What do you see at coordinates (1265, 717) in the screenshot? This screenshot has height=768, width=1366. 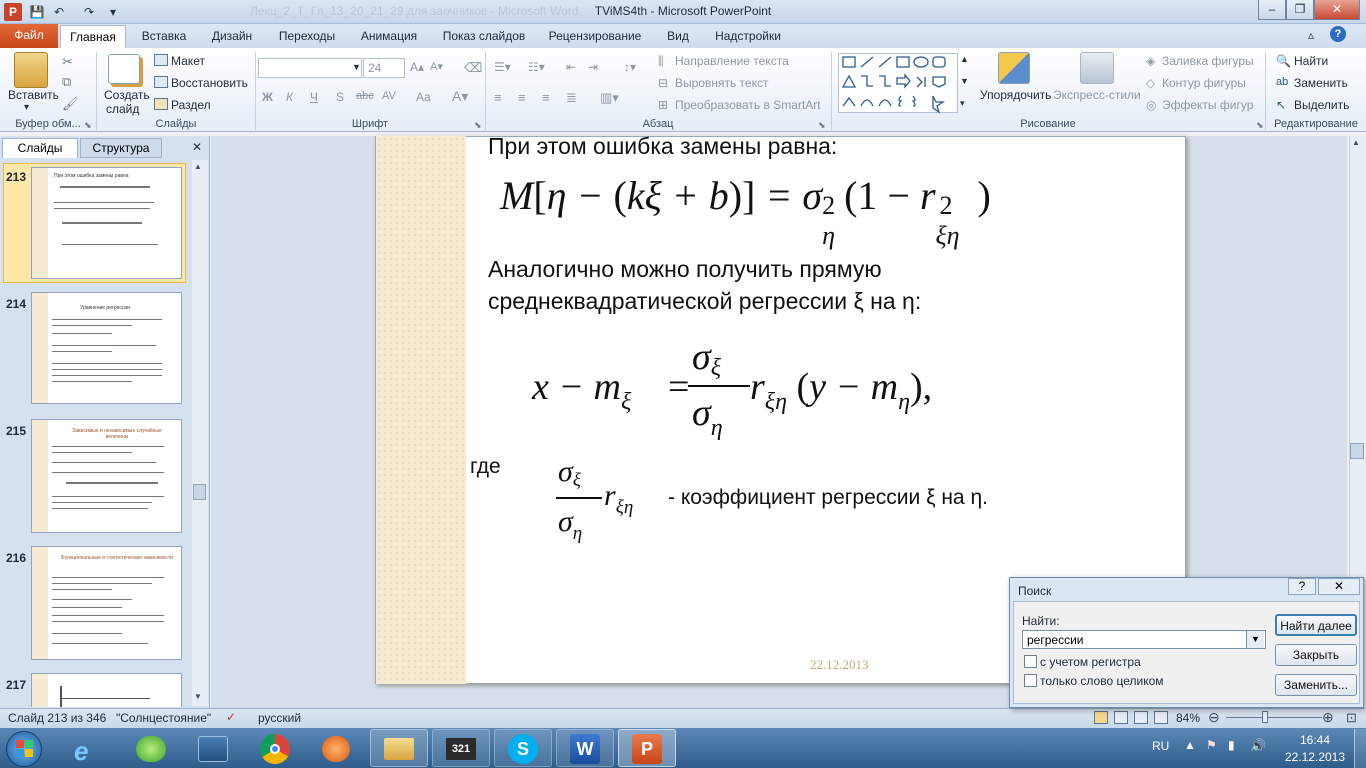 I see `zoom-slider-thumb` at bounding box center [1265, 717].